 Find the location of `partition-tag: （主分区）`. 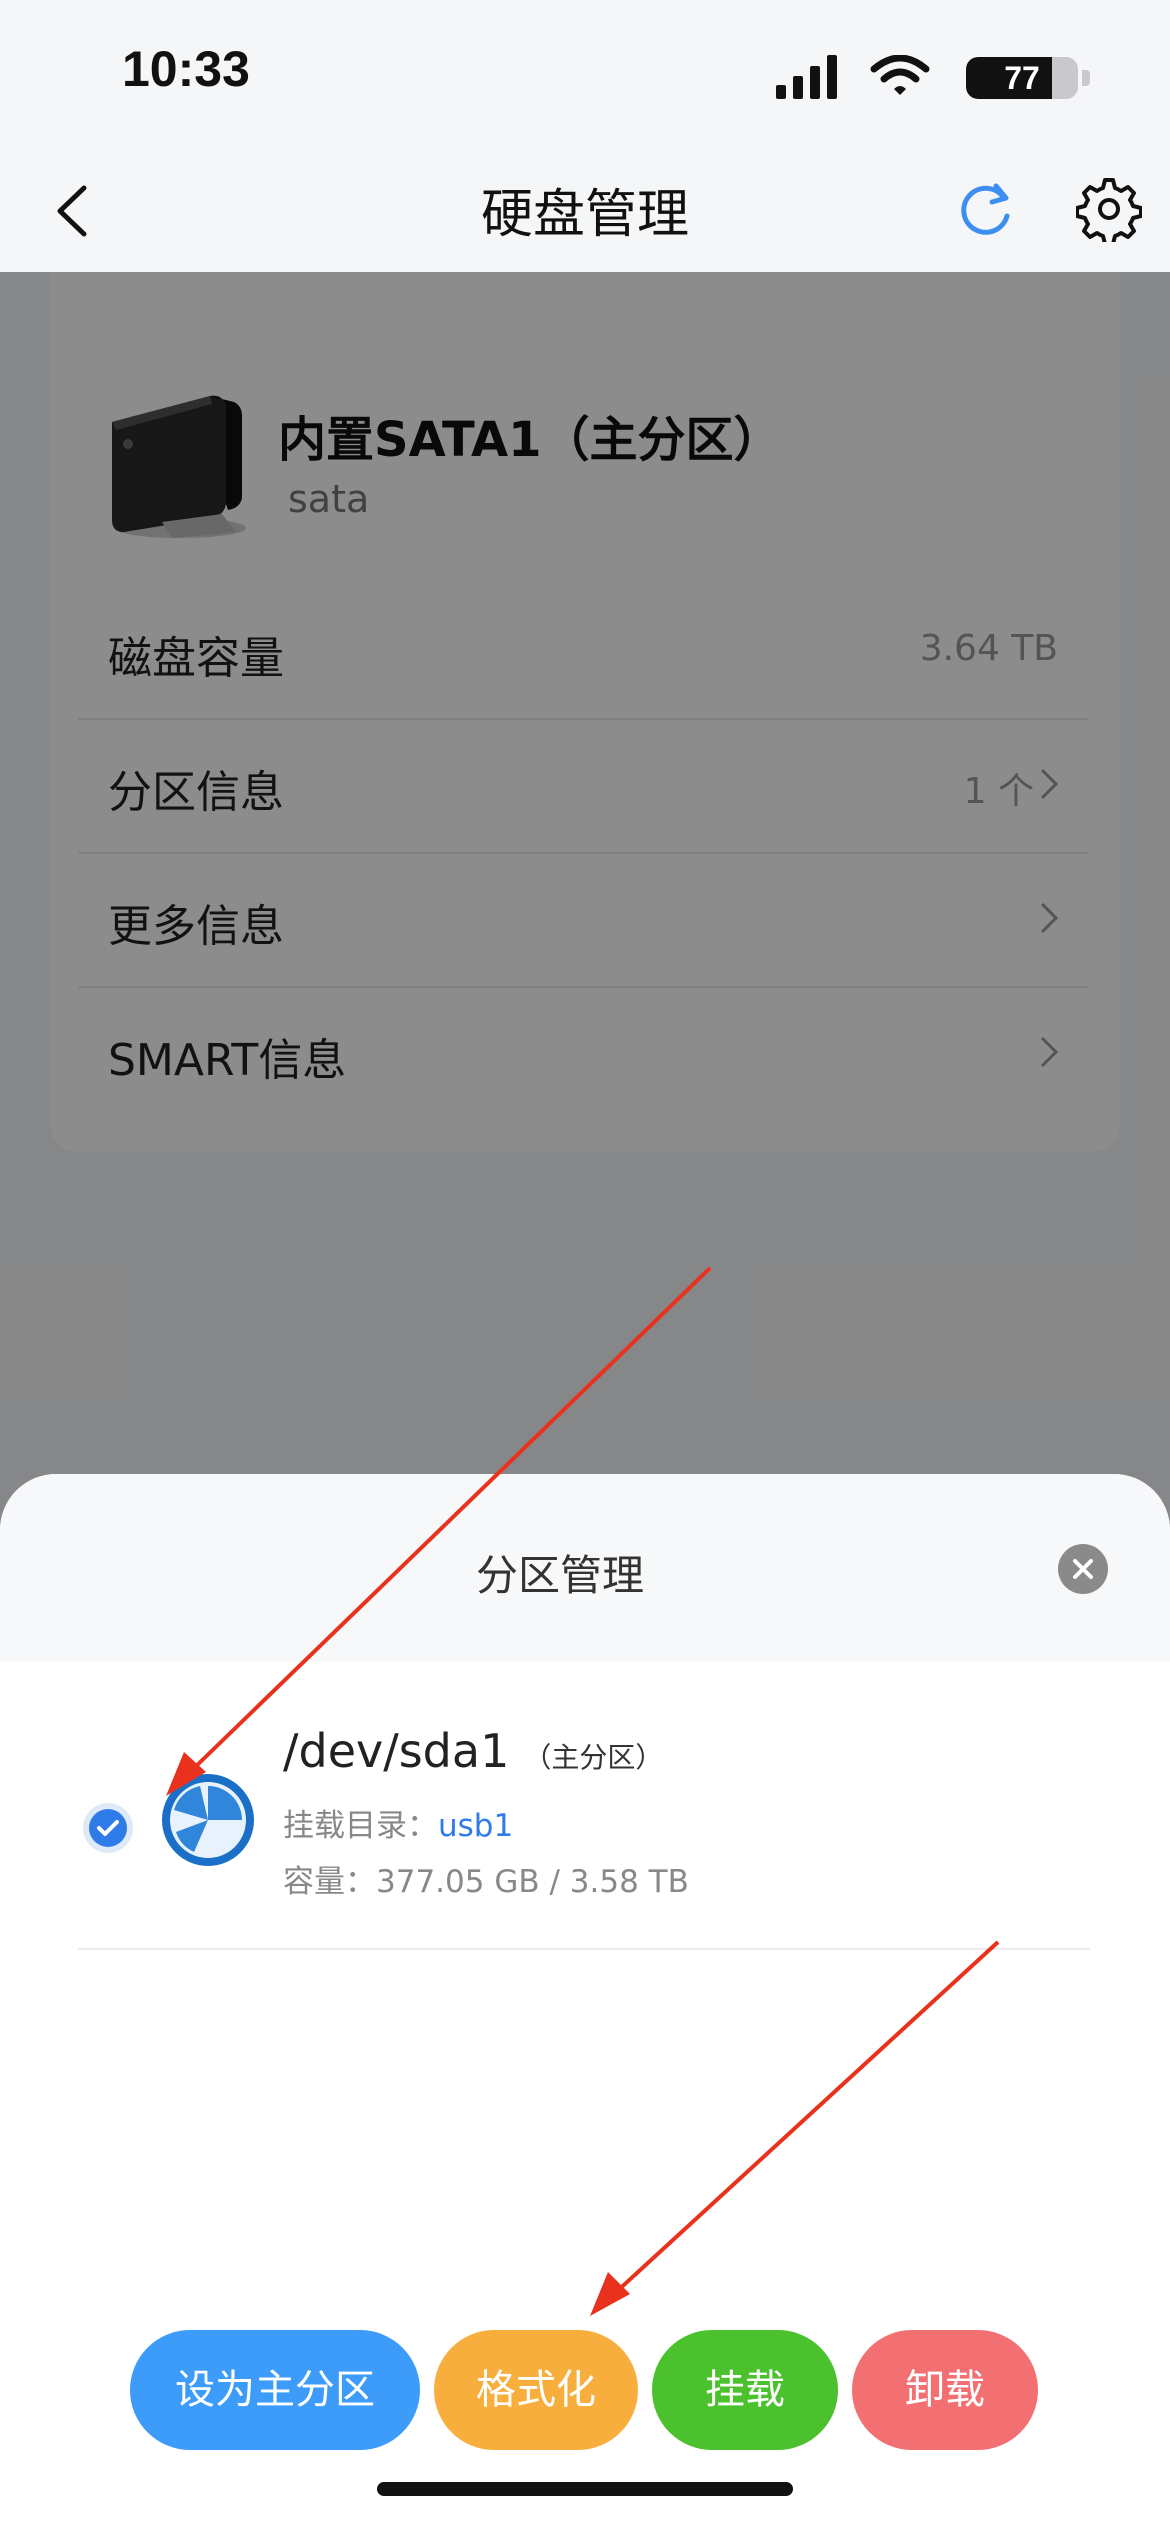

partition-tag: （主分区） is located at coordinates (593, 1757).